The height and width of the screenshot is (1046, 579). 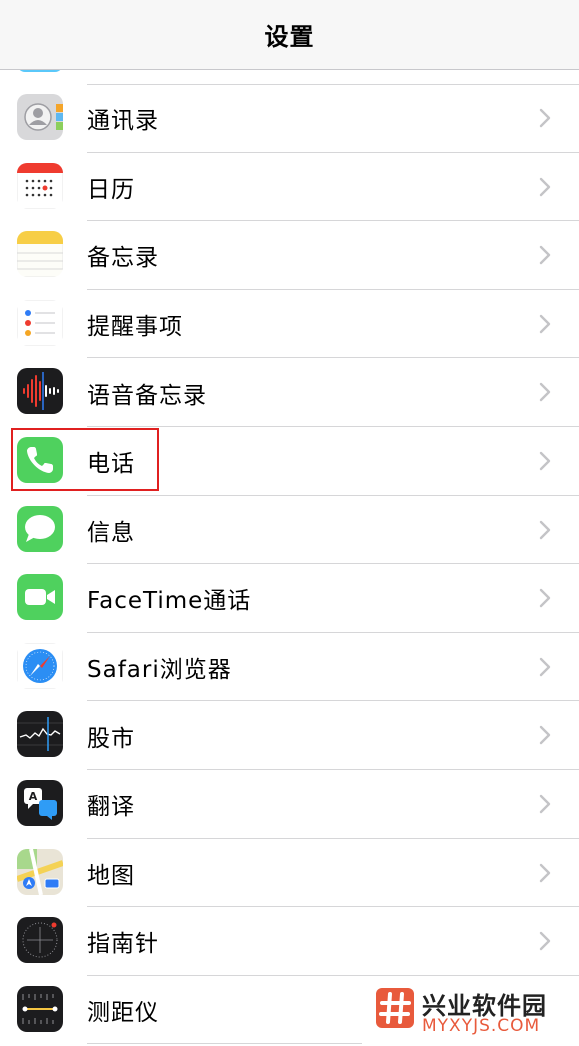 What do you see at coordinates (481, 1026) in the screenshot?
I see `watermark-subtitle: MYXYJS.COM` at bounding box center [481, 1026].